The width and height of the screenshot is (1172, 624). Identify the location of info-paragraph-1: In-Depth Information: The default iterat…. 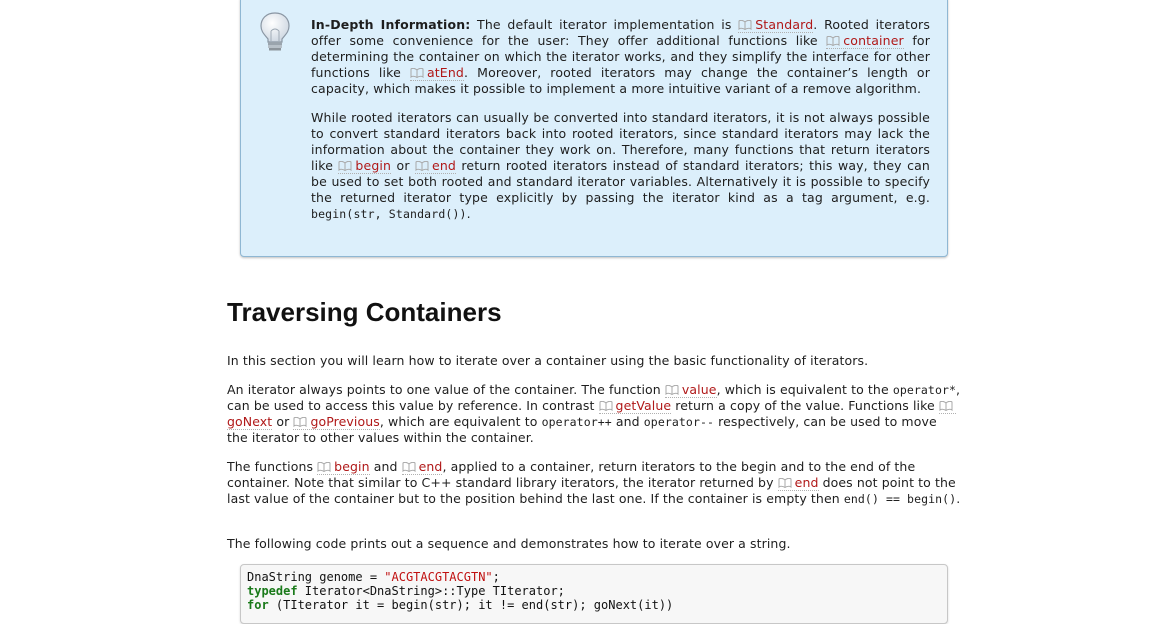
(620, 57).